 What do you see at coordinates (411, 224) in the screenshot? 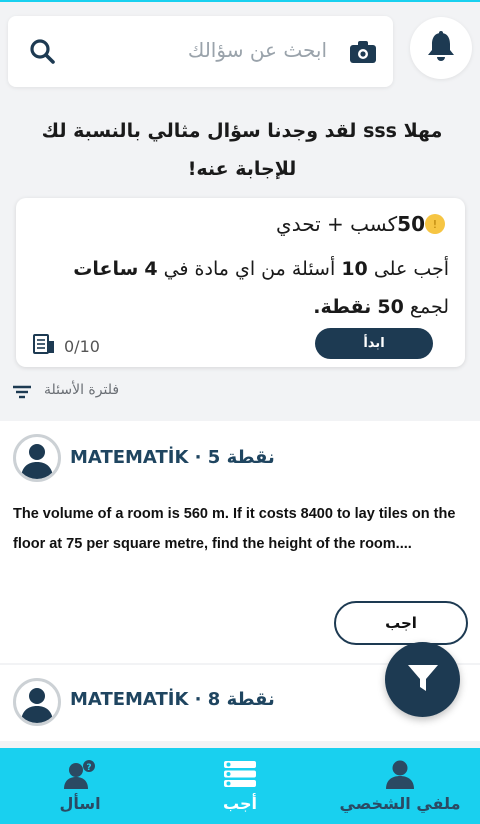
I see `challenge-points: 50` at bounding box center [411, 224].